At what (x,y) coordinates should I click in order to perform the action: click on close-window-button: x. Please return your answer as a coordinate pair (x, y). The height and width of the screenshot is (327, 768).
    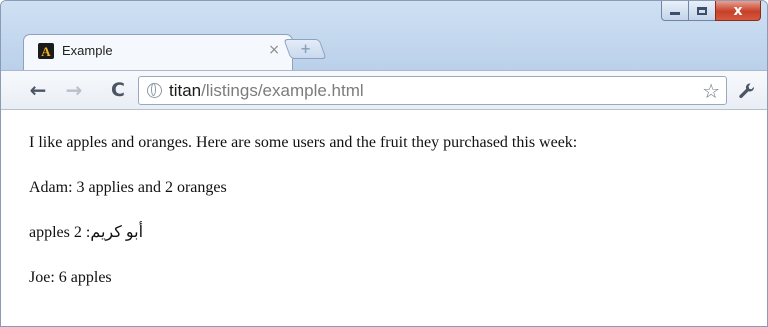
    Looking at the image, I should click on (738, 11).